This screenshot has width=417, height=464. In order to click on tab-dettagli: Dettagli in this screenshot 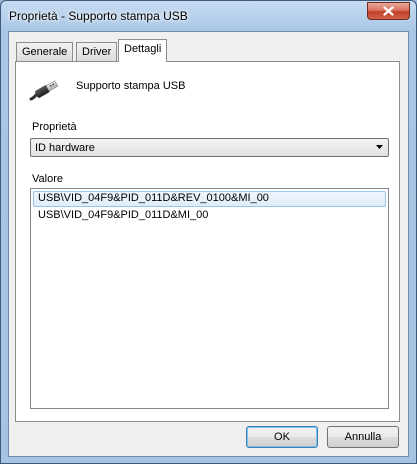, I will do `click(143, 50)`.